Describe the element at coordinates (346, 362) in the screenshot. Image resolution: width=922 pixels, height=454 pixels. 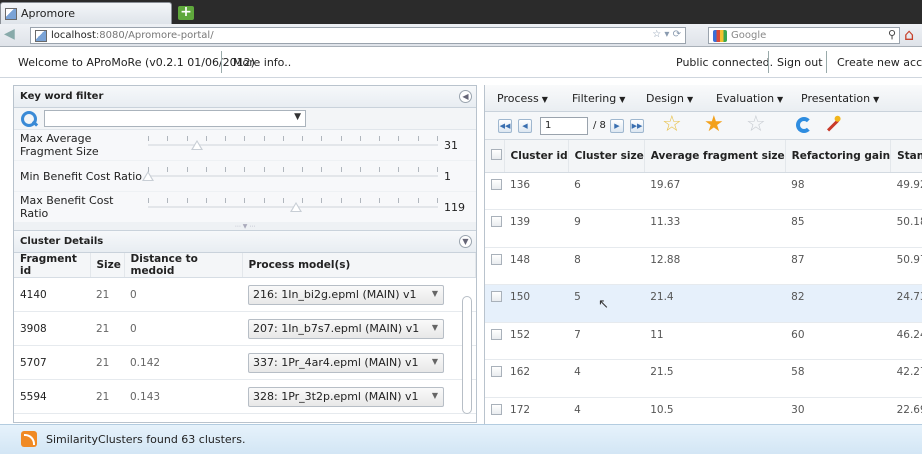
I see `process-model-select: 337: 1Pr_4ar4.epml (MAIN) v1 ▼` at that location.